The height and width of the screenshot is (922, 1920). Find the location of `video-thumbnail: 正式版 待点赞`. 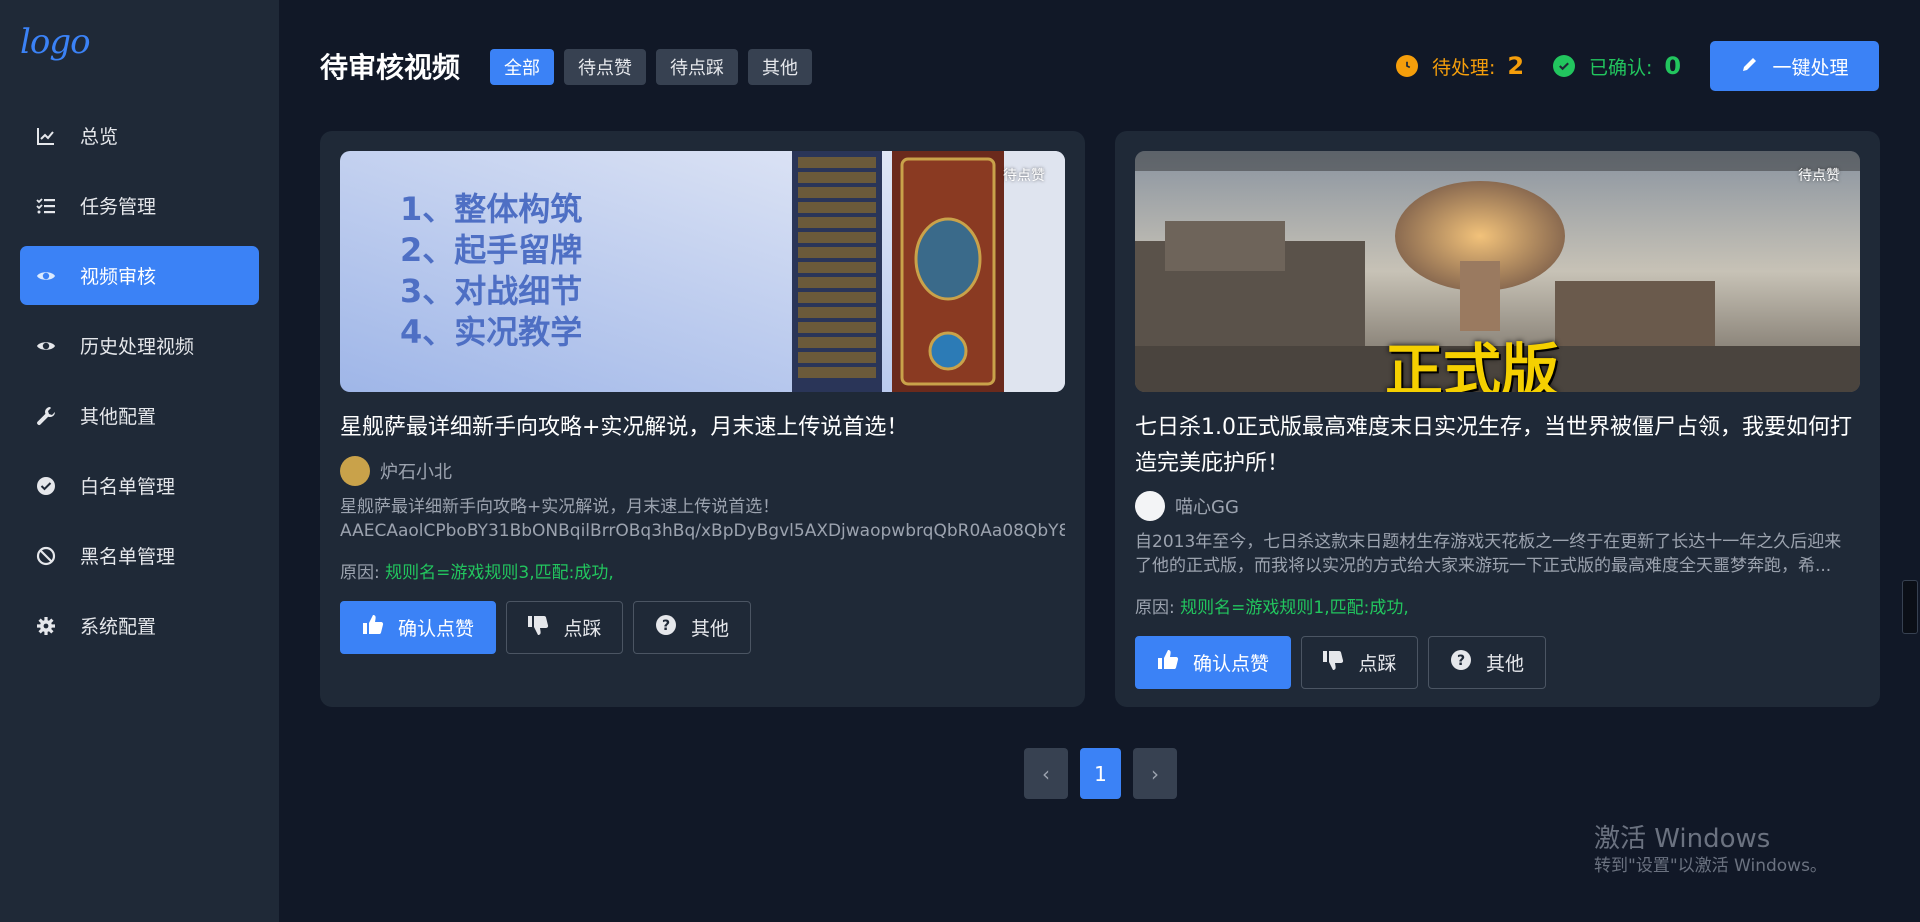

video-thumbnail: 正式版 待点赞 is located at coordinates (1497, 271).